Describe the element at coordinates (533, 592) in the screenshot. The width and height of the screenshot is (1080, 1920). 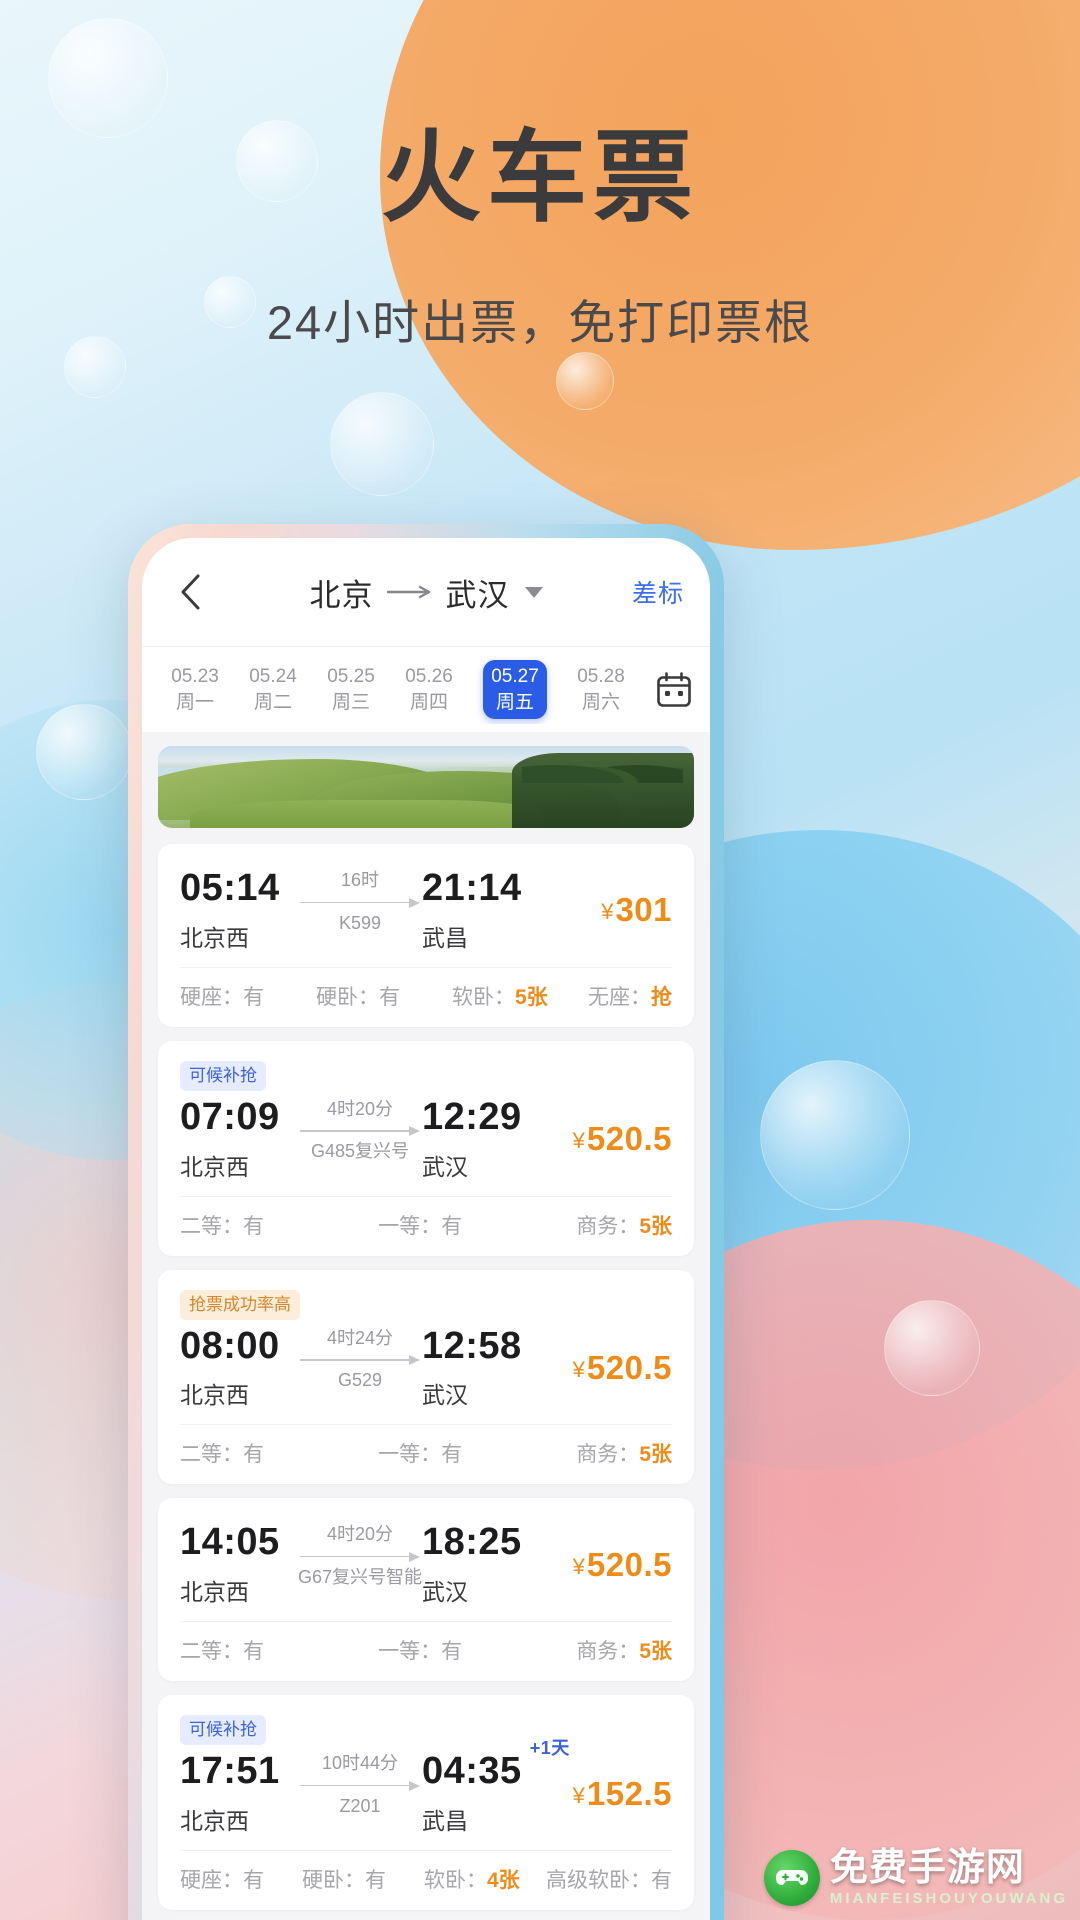
I see `caret-down-icon` at that location.